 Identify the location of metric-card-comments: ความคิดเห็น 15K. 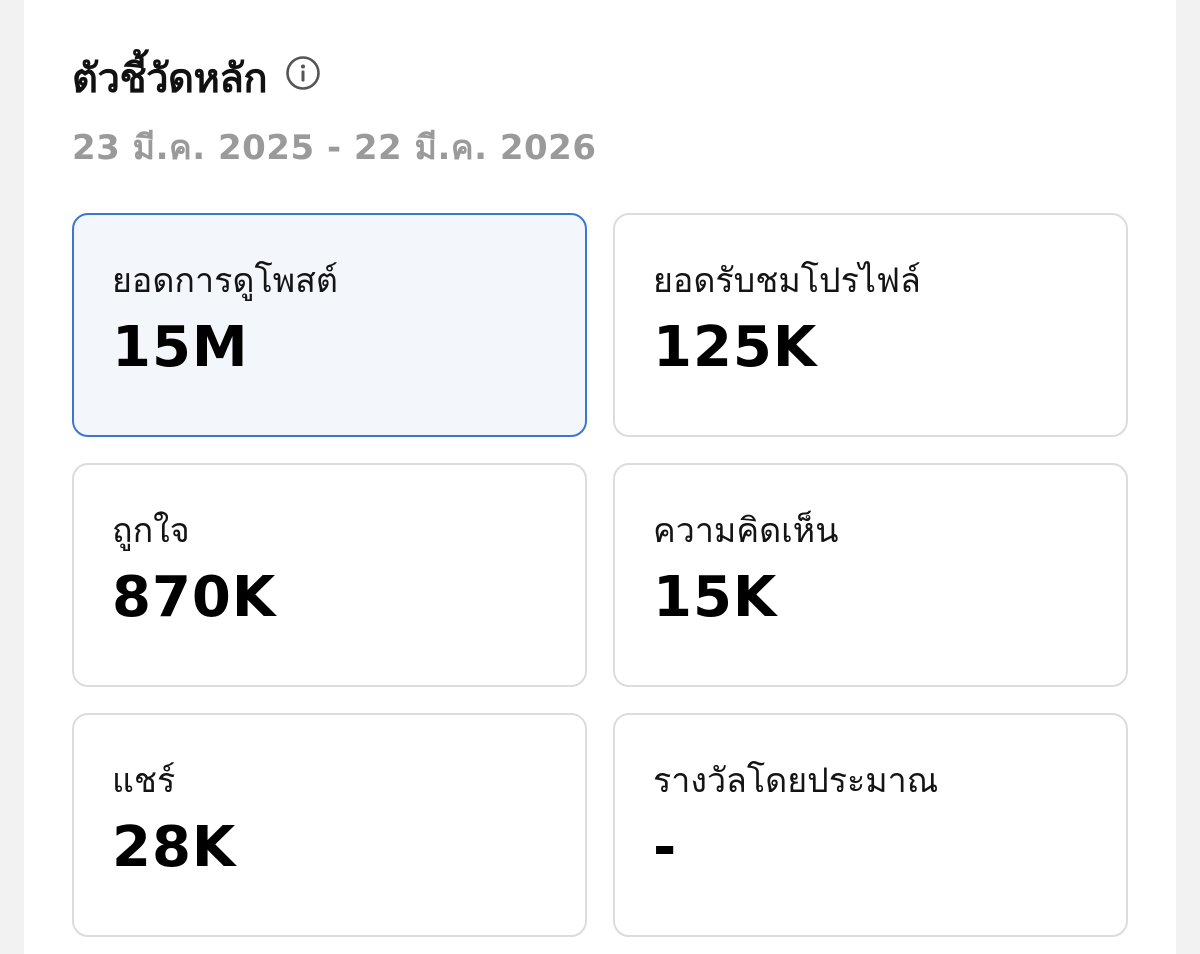
(870, 575).